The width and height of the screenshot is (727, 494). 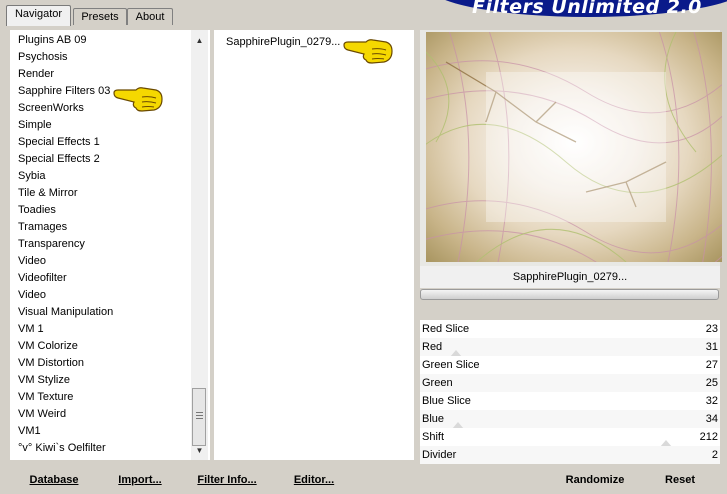 What do you see at coordinates (51, 244) in the screenshot?
I see `list-item: Transparency` at bounding box center [51, 244].